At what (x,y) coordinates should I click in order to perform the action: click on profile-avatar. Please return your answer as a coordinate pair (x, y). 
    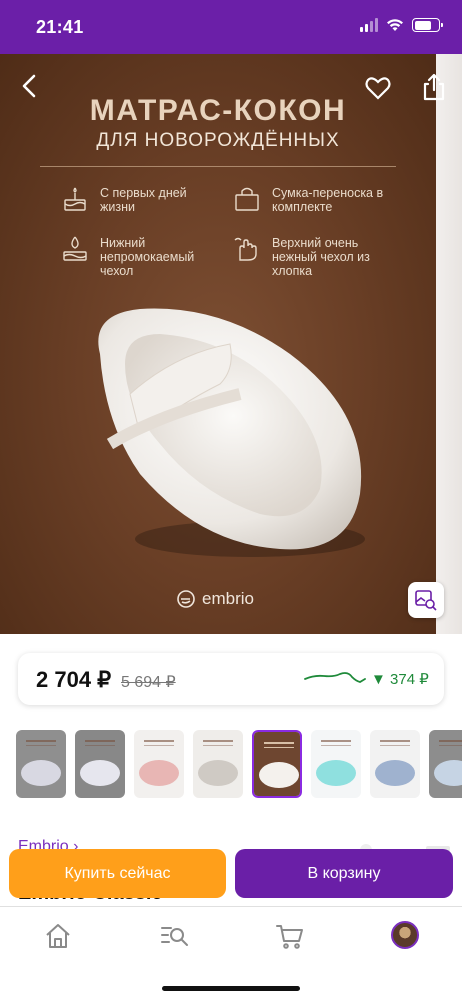
    Looking at the image, I should click on (405, 935).